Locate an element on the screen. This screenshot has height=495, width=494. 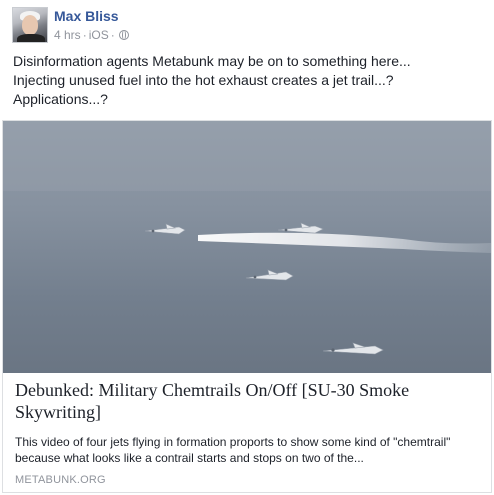
post-meta: 4 hrs · iOS · is located at coordinates (91, 35).